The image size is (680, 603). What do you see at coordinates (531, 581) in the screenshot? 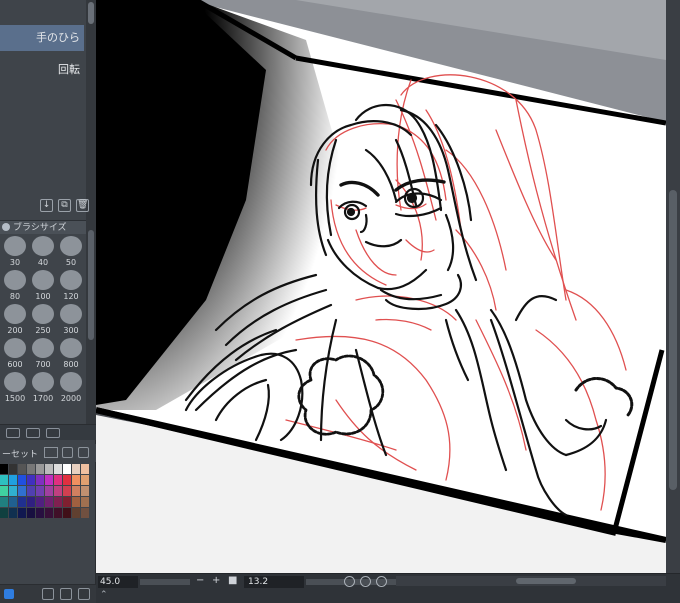
I see `canvas-horizontal-scrollbar` at bounding box center [531, 581].